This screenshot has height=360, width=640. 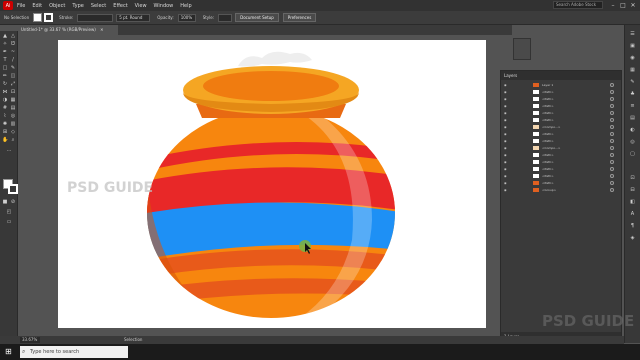 What do you see at coordinates (632, 118) in the screenshot?
I see `gradient-panel-icon: ▤` at bounding box center [632, 118].